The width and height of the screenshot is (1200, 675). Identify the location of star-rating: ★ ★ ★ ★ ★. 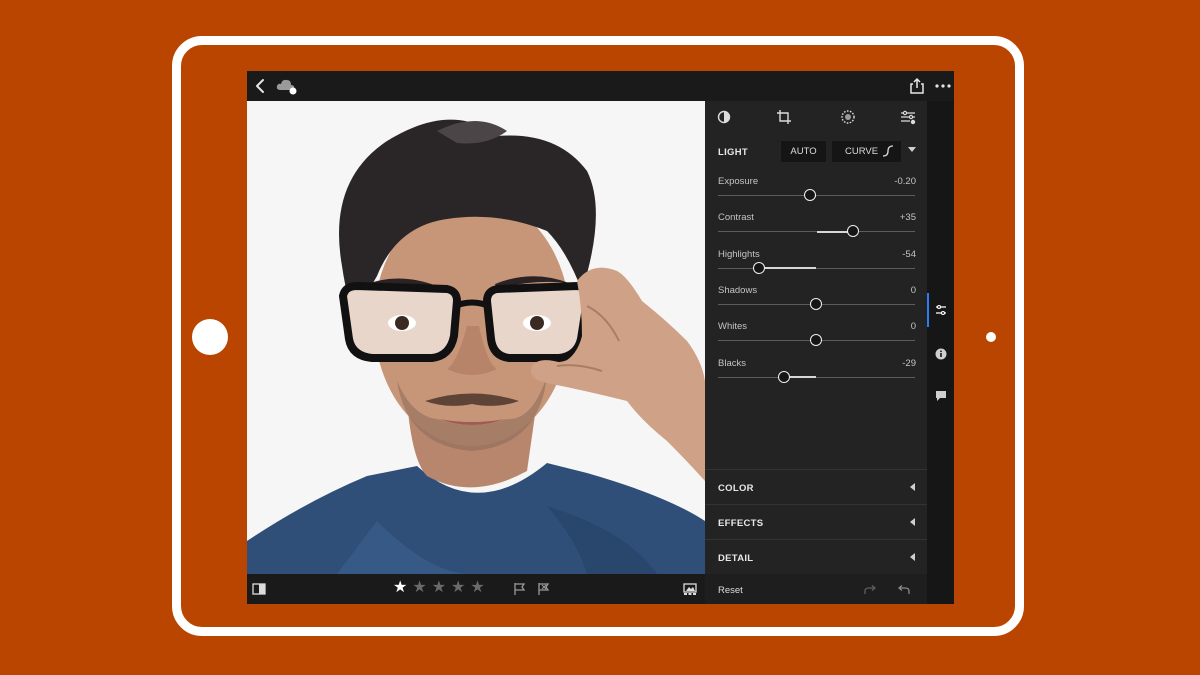
(439, 588).